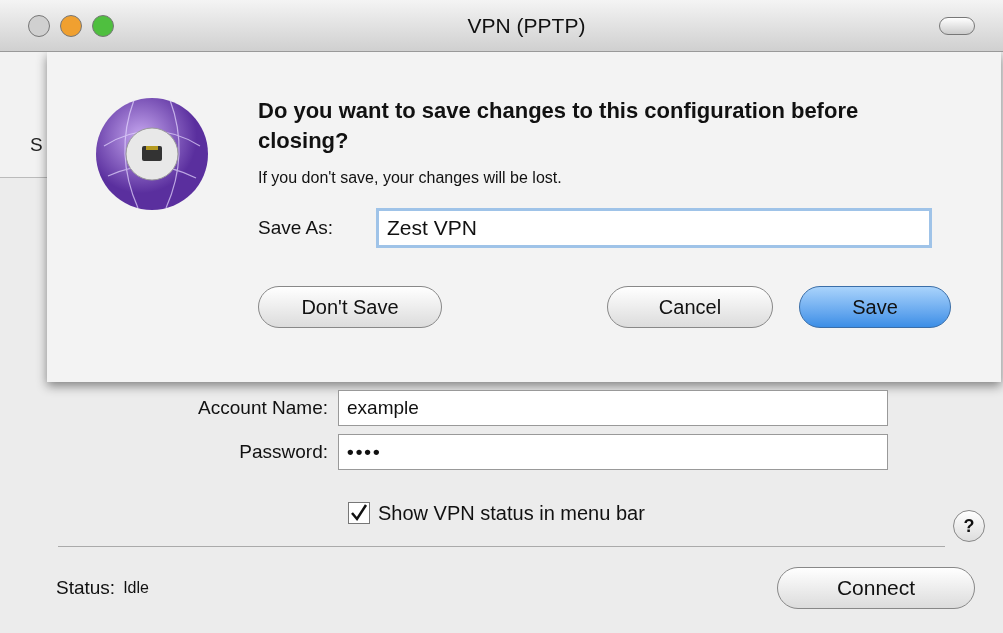 This screenshot has width=1003, height=633. I want to click on zoom-button, so click(103, 25).